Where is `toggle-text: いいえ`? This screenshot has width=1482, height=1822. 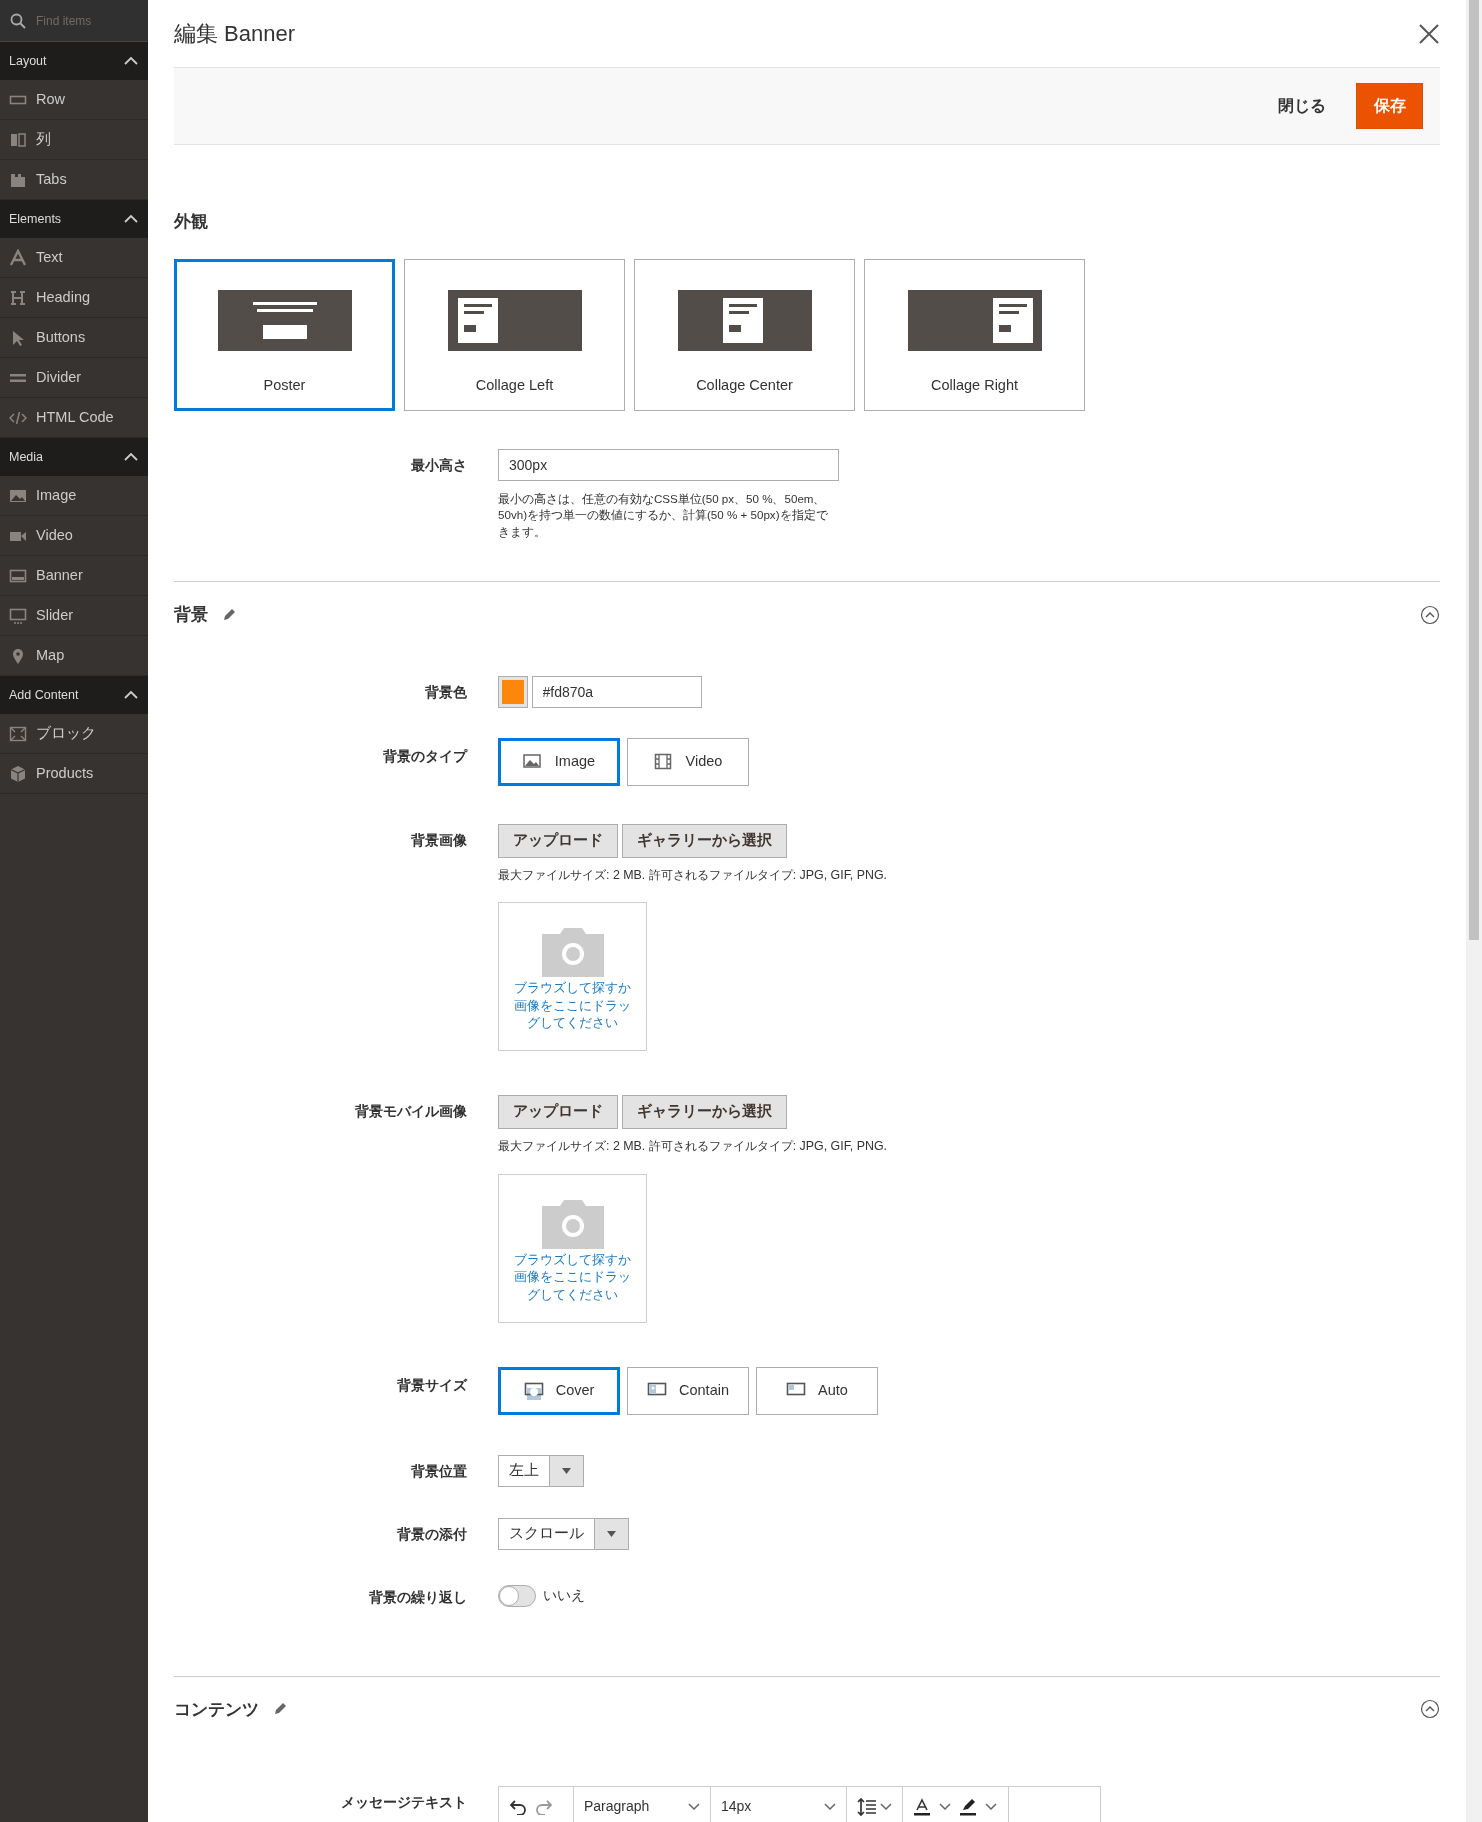
toggle-text: いいえ is located at coordinates (564, 1596).